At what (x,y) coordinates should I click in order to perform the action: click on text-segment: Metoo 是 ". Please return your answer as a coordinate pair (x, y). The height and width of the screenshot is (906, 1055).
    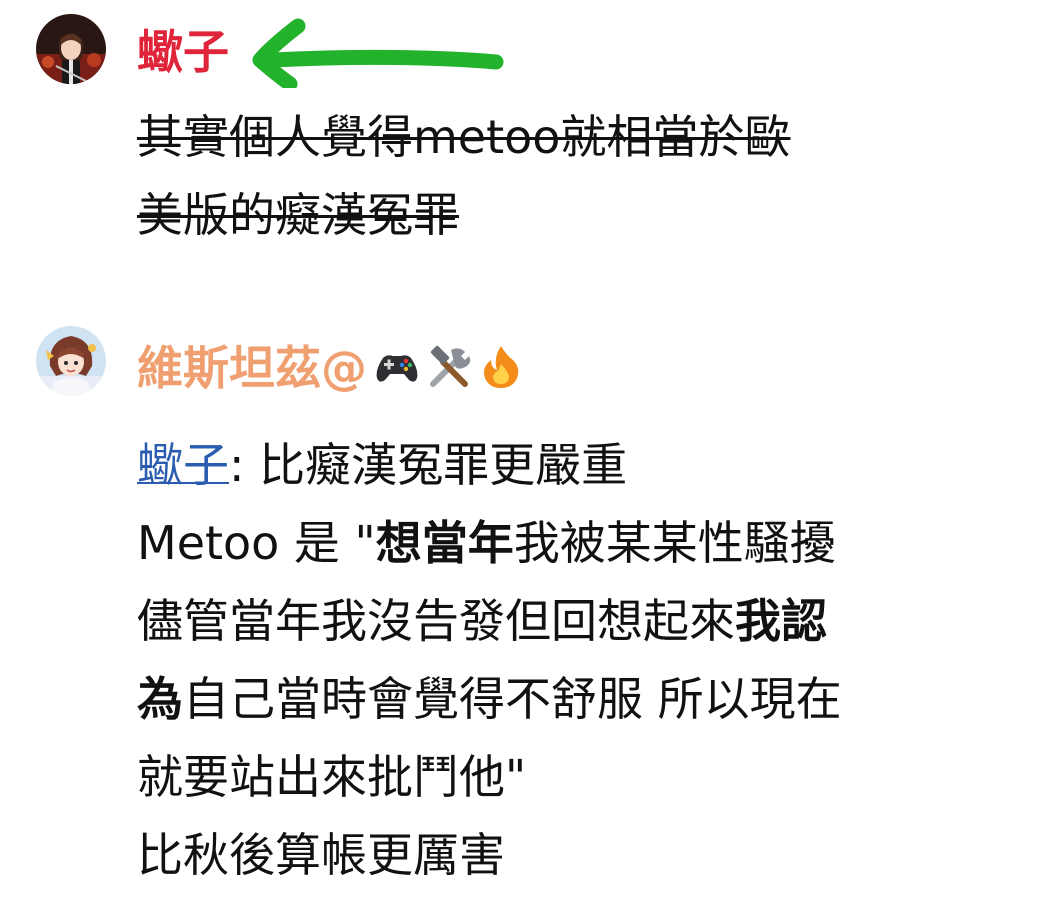
    Looking at the image, I should click on (256, 543).